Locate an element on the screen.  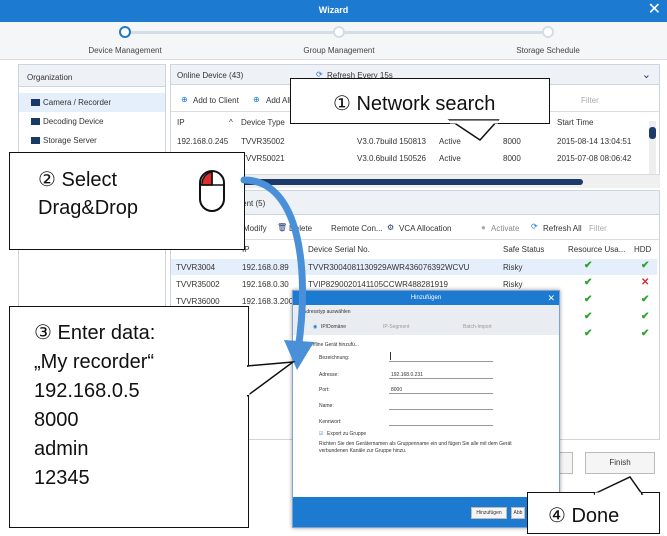
col-ip: IP is located at coordinates (181, 122).